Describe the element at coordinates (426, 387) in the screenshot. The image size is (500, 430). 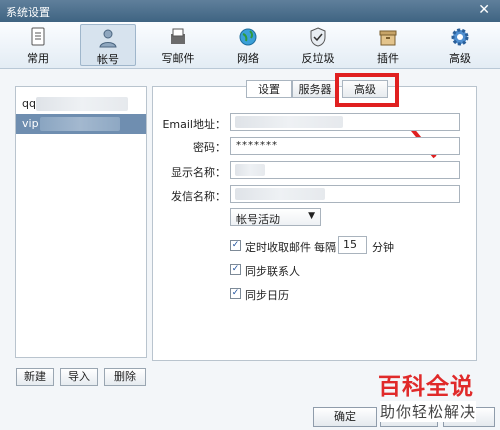
I see `watermark-title: 百科全说` at that location.